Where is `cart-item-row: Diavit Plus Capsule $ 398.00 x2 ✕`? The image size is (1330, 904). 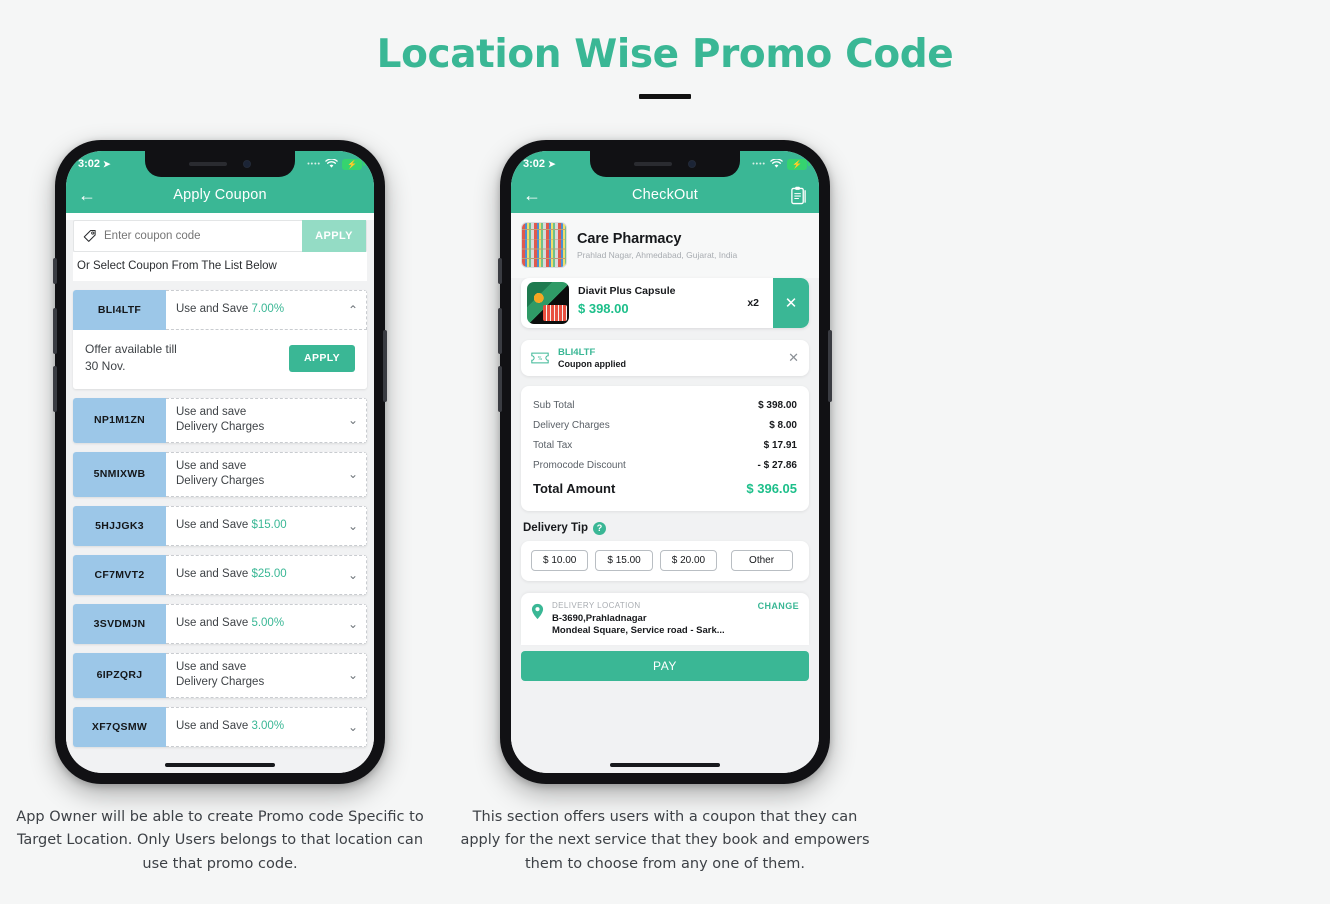 cart-item-row: Diavit Plus Capsule $ 398.00 x2 ✕ is located at coordinates (665, 303).